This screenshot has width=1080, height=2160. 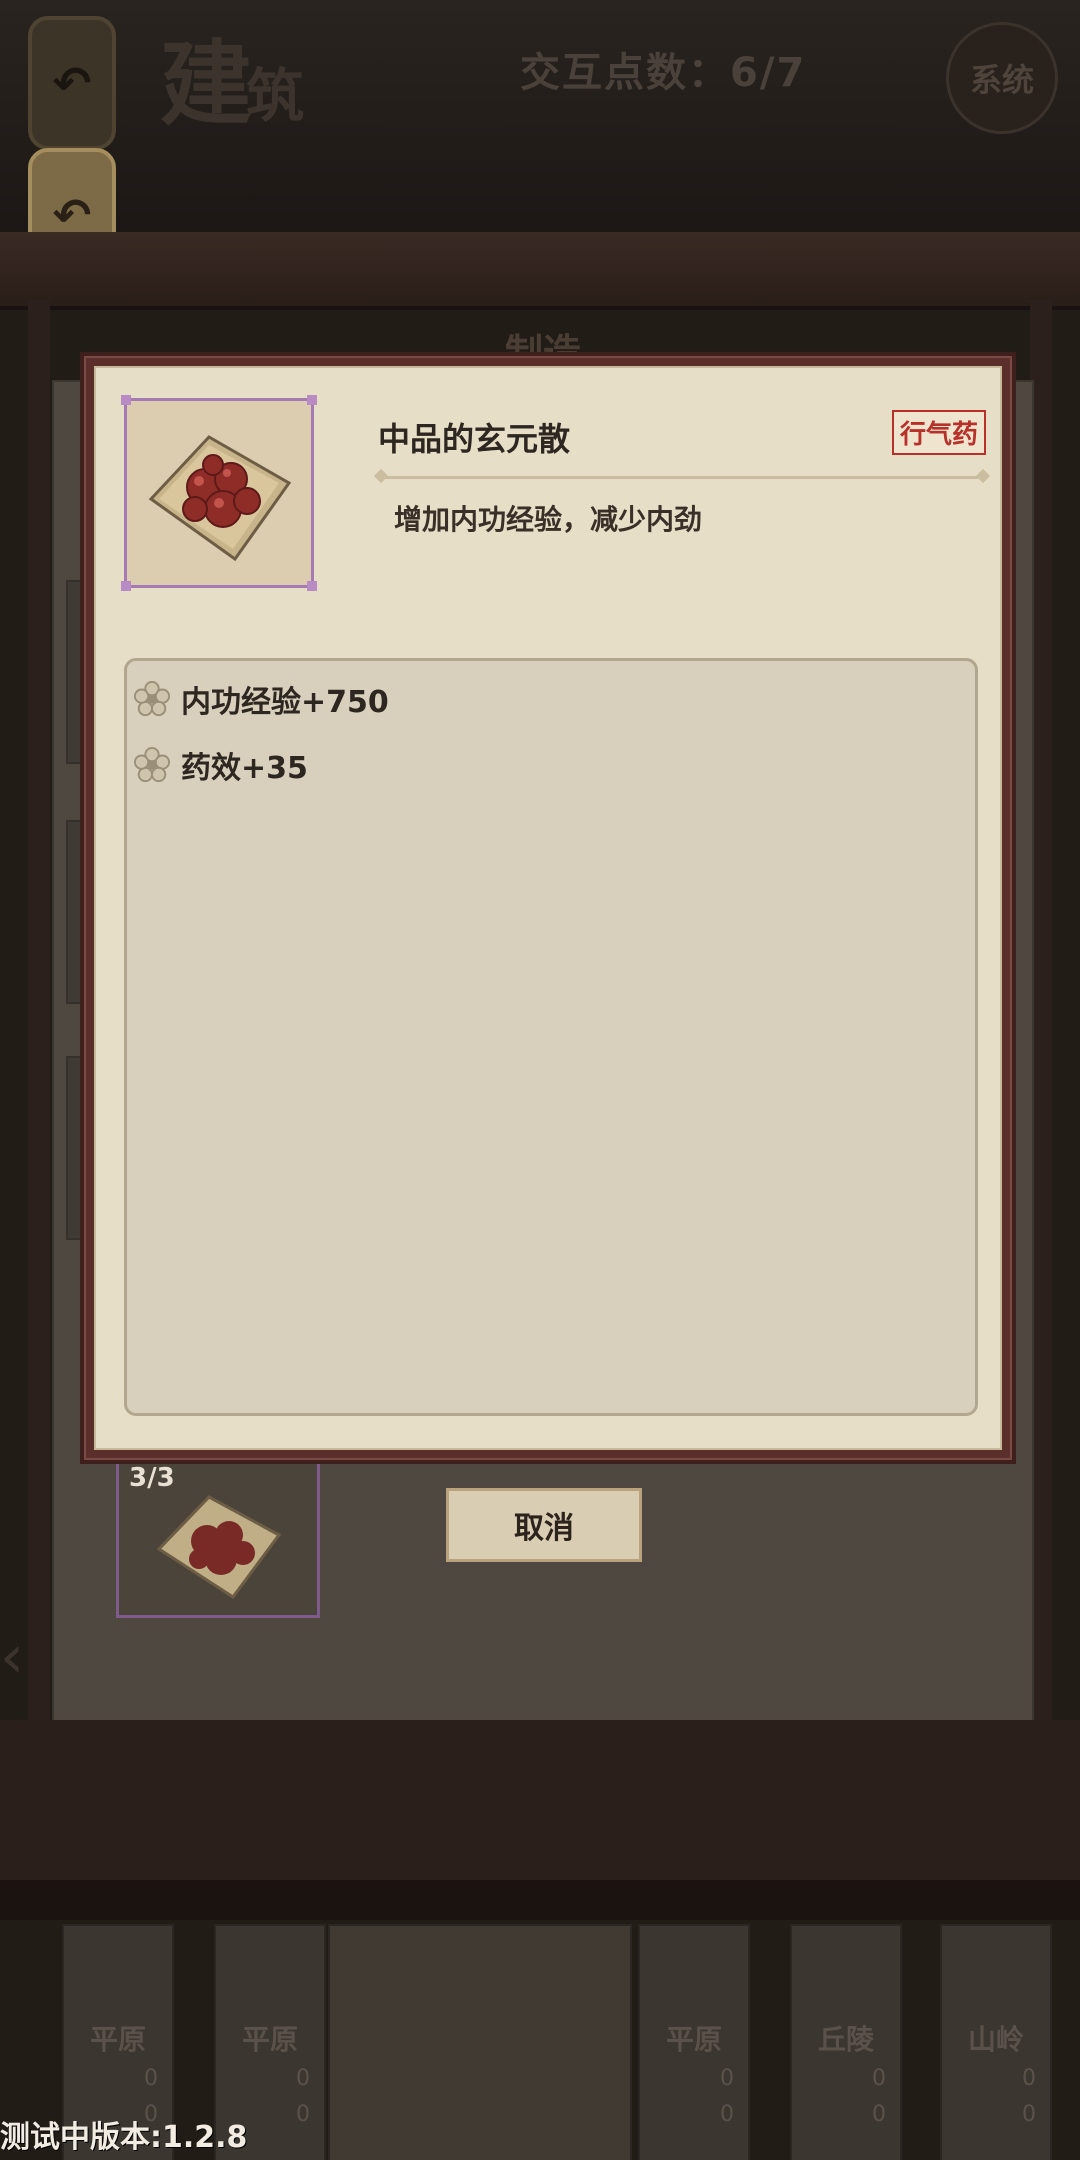 I want to click on screen-title-big: 建, so click(x=206, y=84).